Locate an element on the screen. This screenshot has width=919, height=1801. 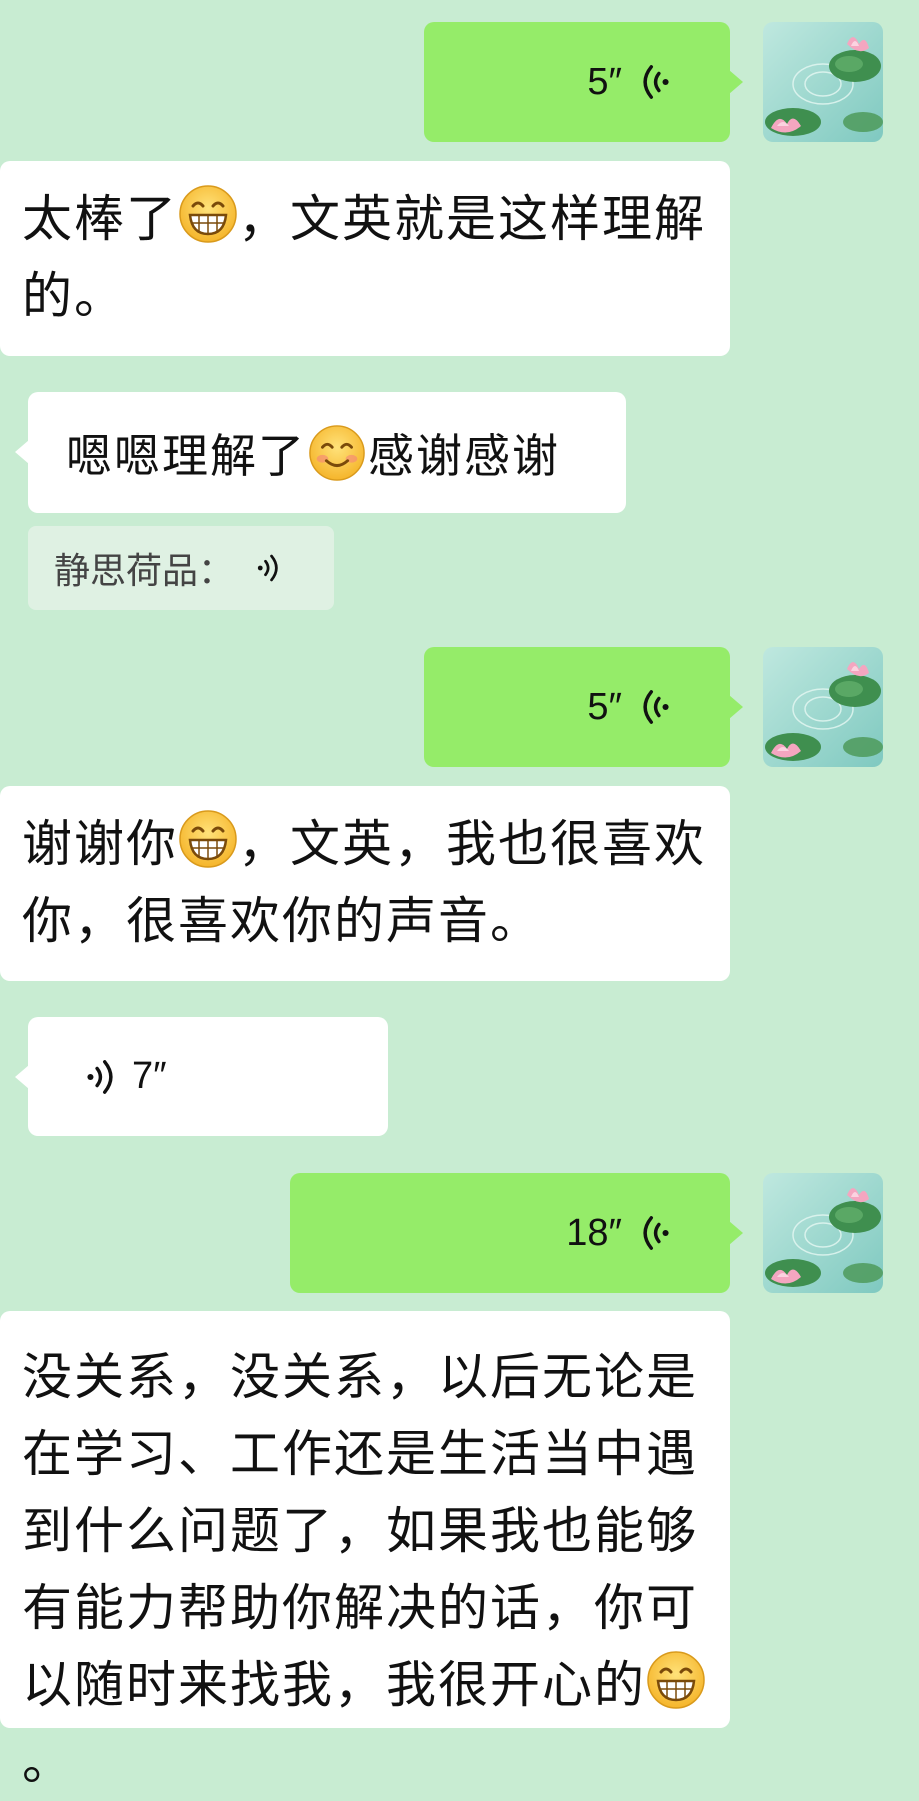
quoted-message: 静思荷品： is located at coordinates (181, 568).